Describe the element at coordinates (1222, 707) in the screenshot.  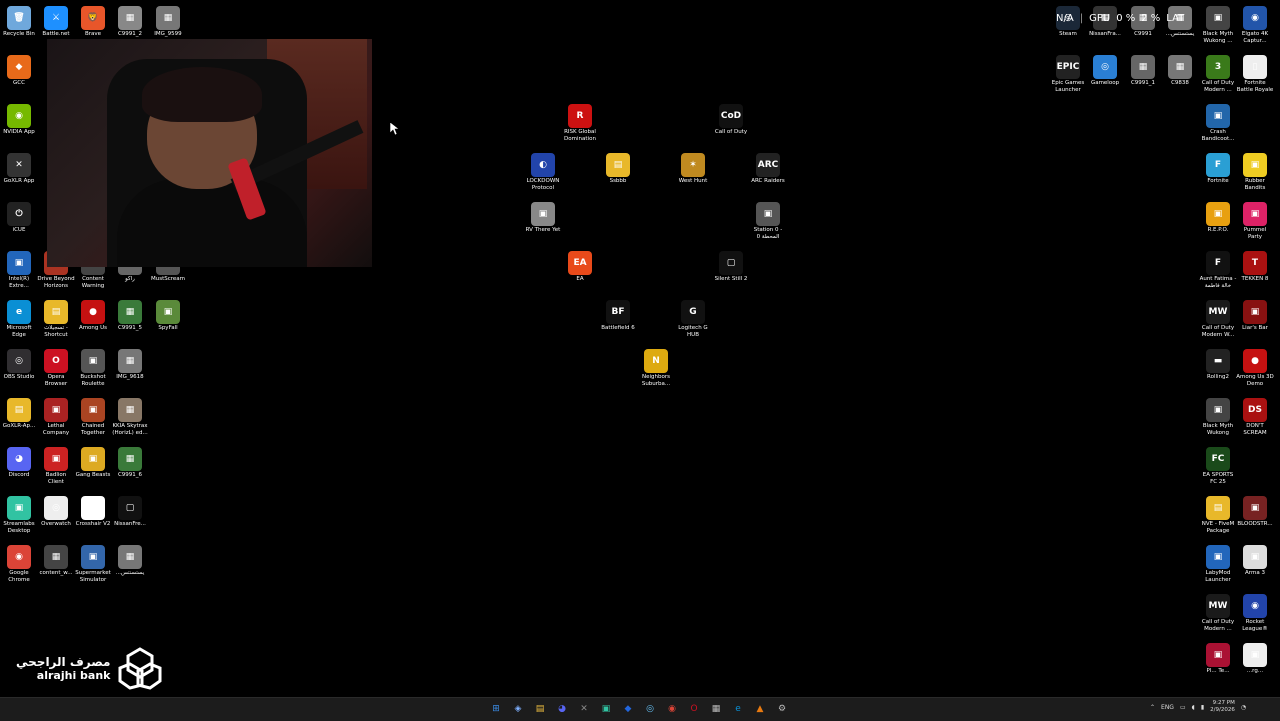
I see `clock: 9:27 PM 2/9/2026` at that location.